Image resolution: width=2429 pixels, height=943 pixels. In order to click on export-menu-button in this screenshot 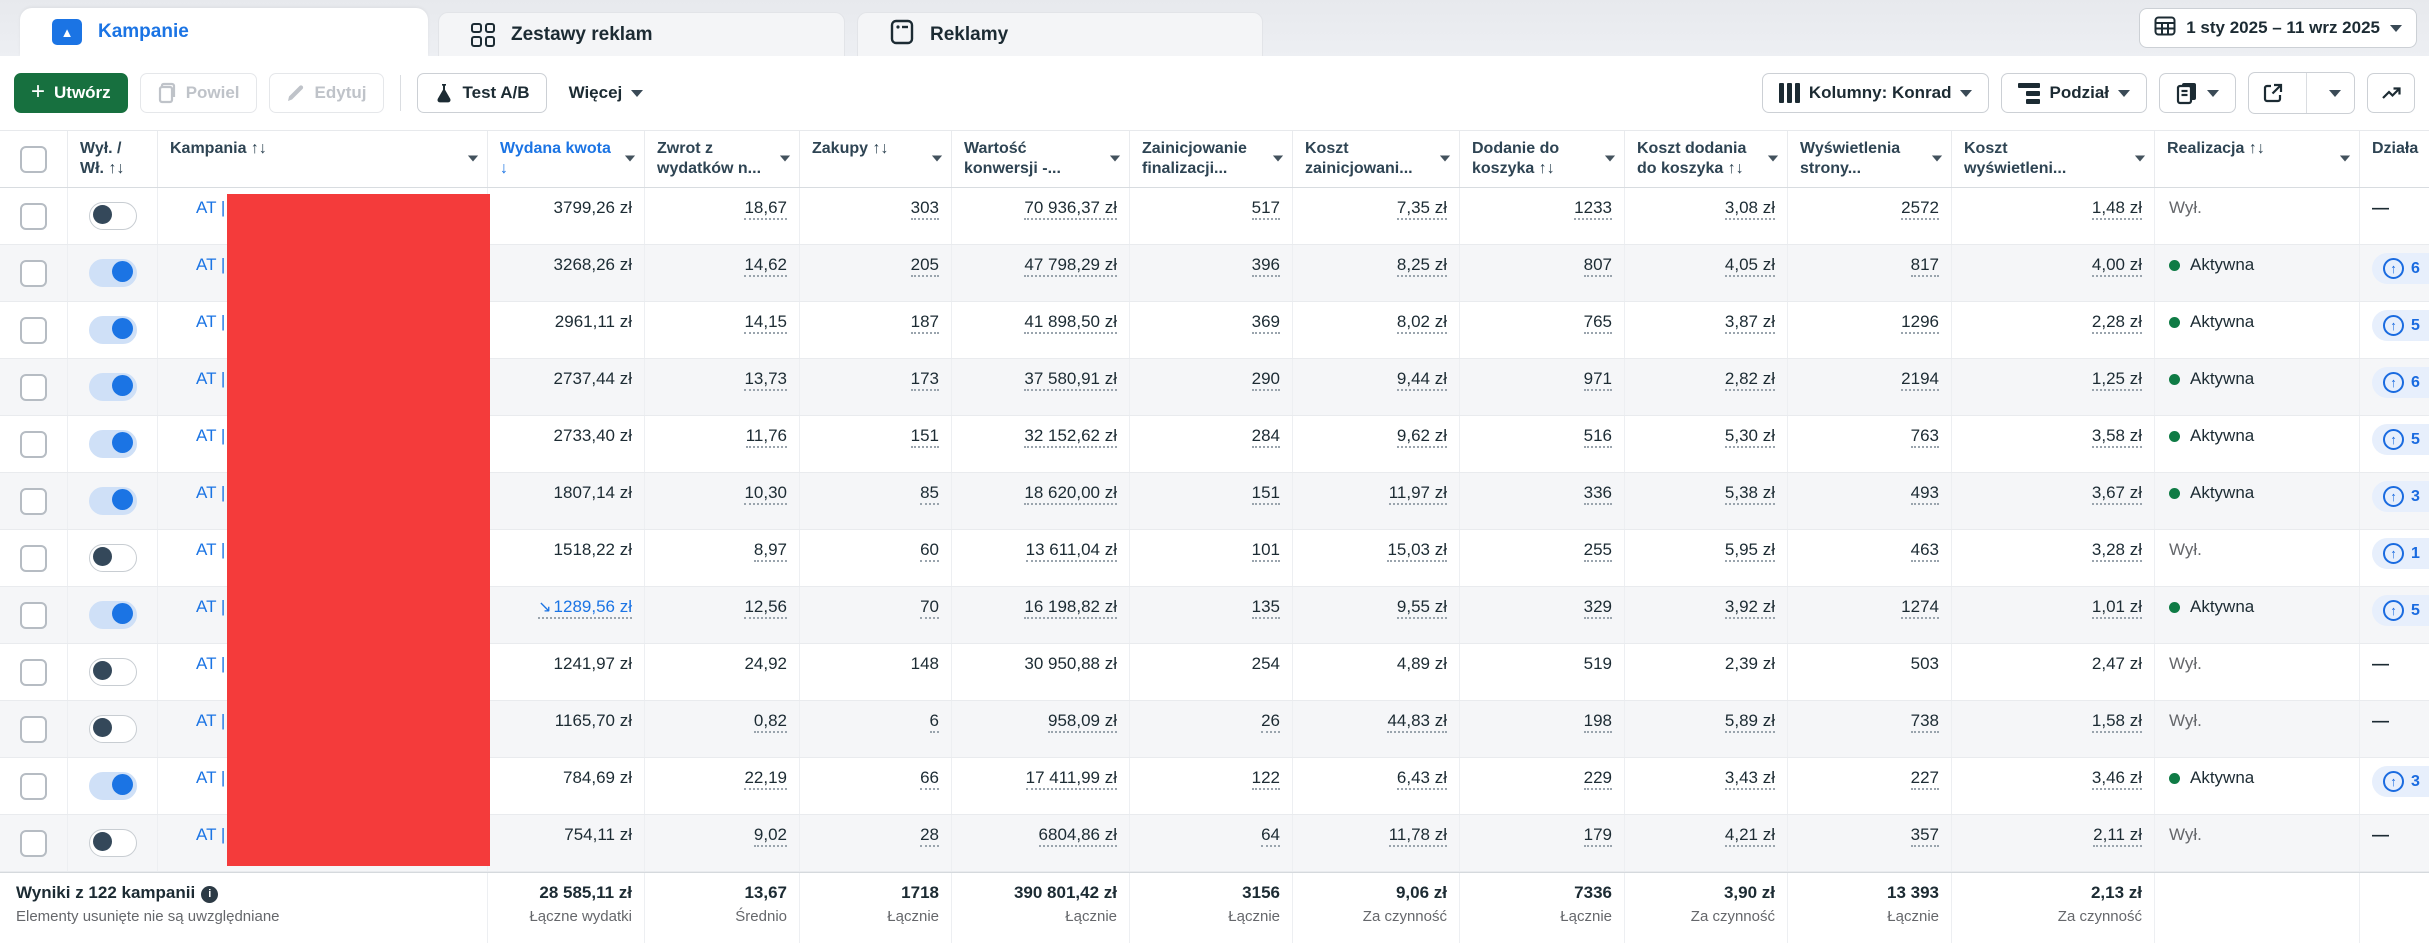, I will do `click(2335, 93)`.